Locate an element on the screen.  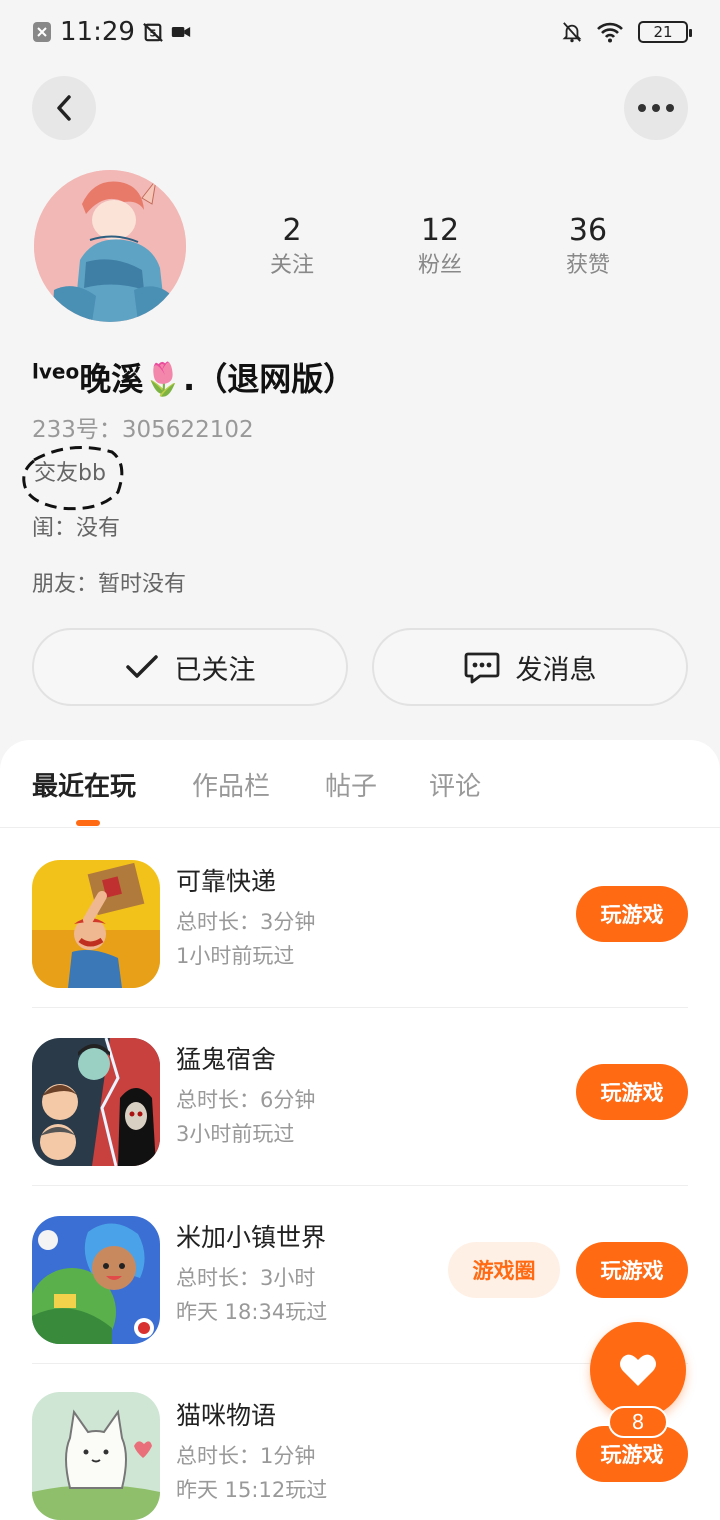
profile-stats: 2 关注 12 粉丝 36 获赞 is located at coordinates (440, 247).